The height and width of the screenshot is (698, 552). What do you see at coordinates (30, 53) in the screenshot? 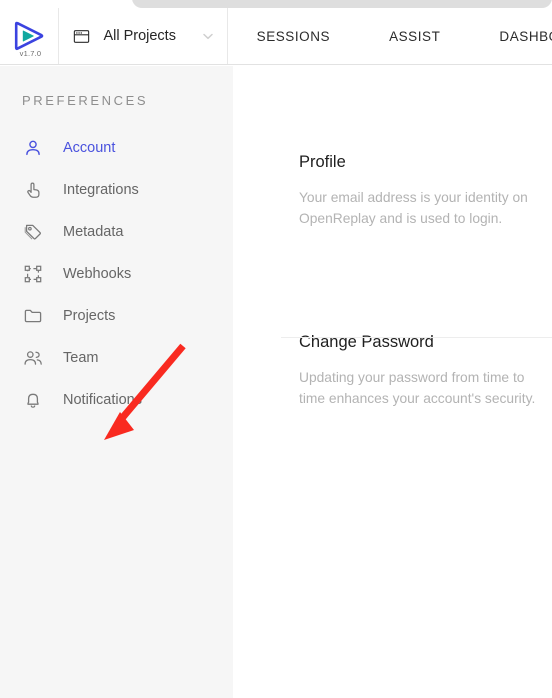
I see `version-label: v1.7.0` at bounding box center [30, 53].